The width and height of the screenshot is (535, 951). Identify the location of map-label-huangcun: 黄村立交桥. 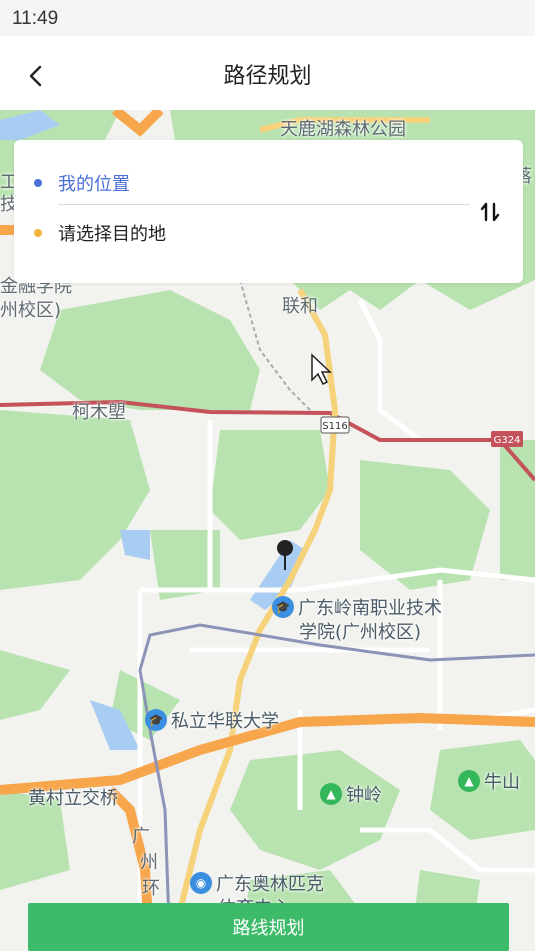
(73, 798).